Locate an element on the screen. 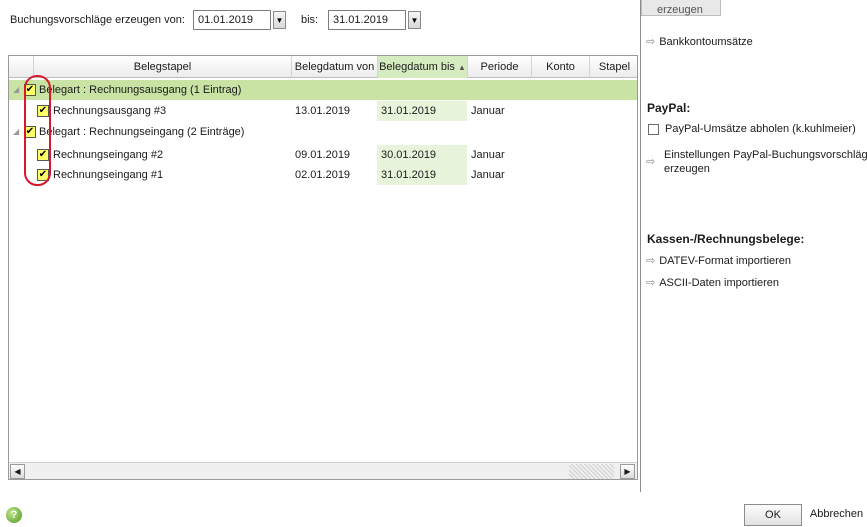 The width and height of the screenshot is (867, 527). annotation-highlight is located at coordinates (37, 130).